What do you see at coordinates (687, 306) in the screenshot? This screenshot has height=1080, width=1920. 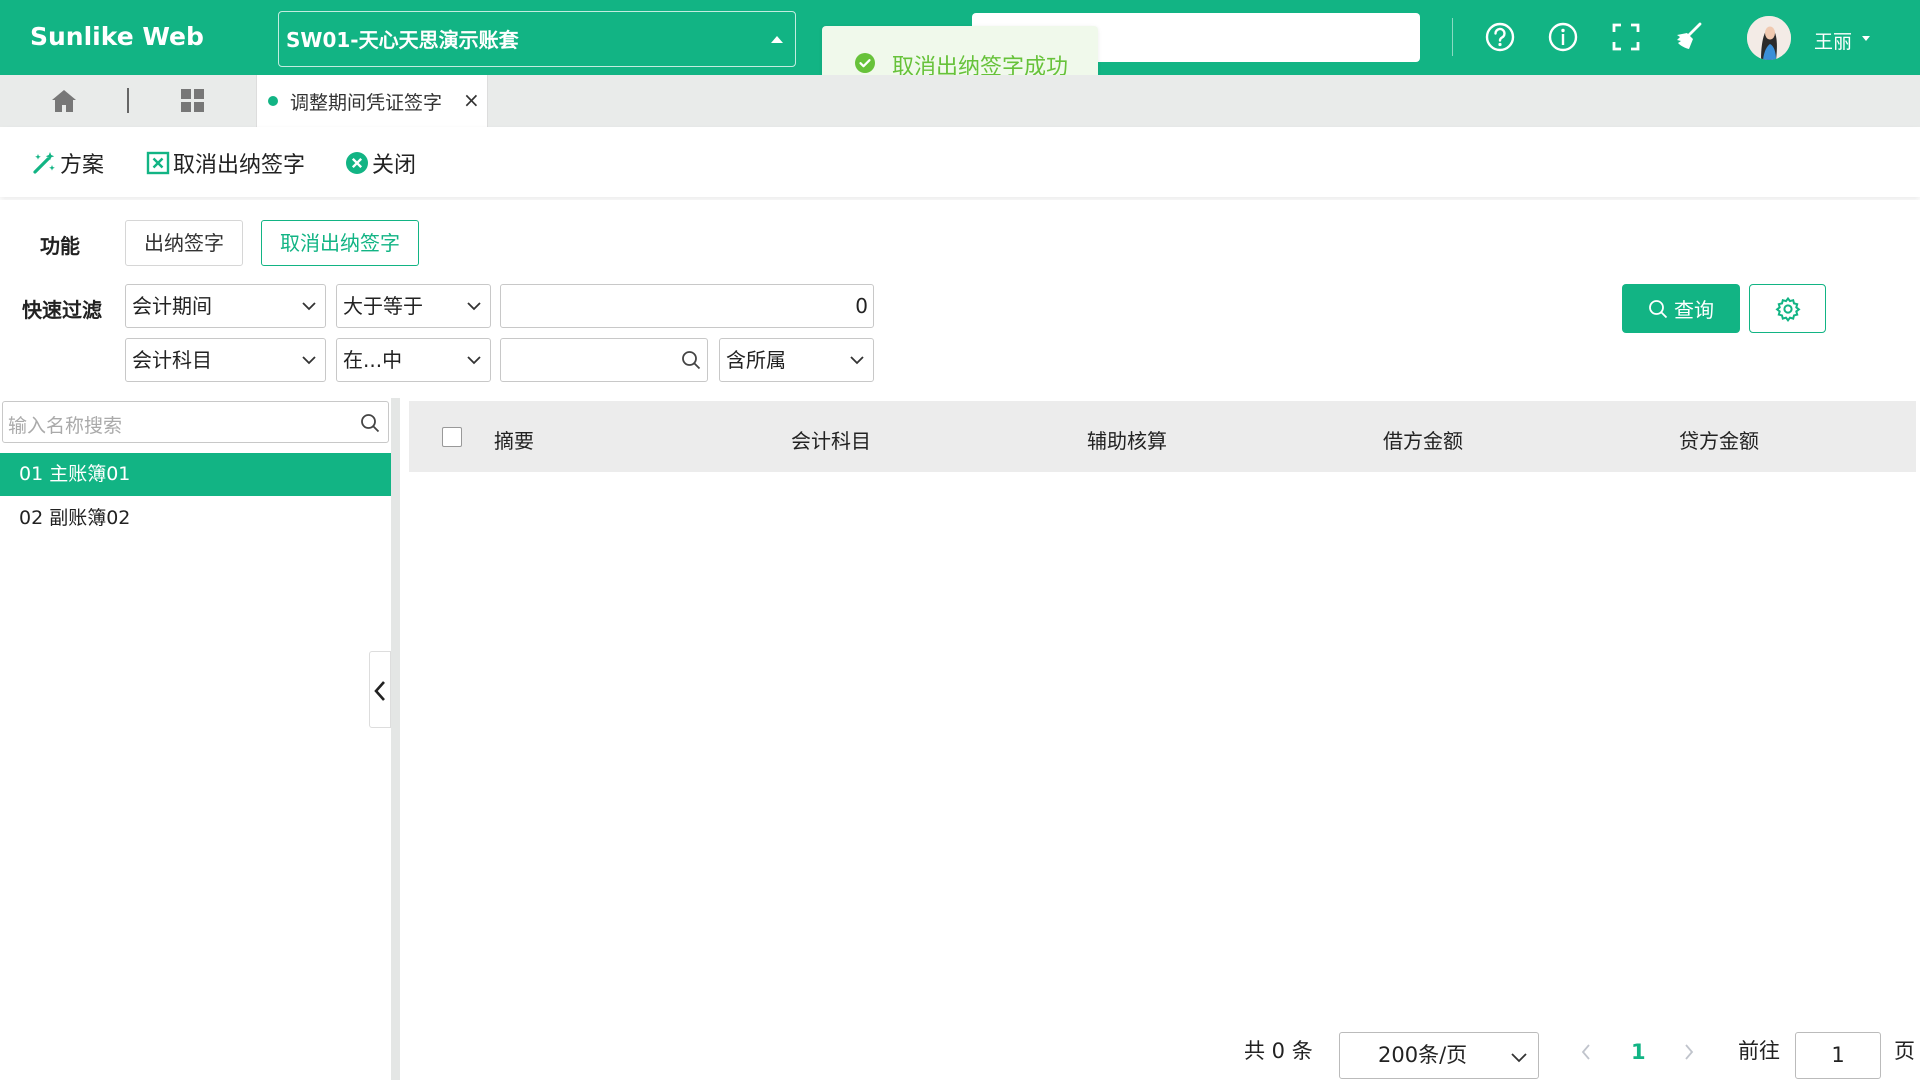 I see `filter-value-input-1: 0` at bounding box center [687, 306].